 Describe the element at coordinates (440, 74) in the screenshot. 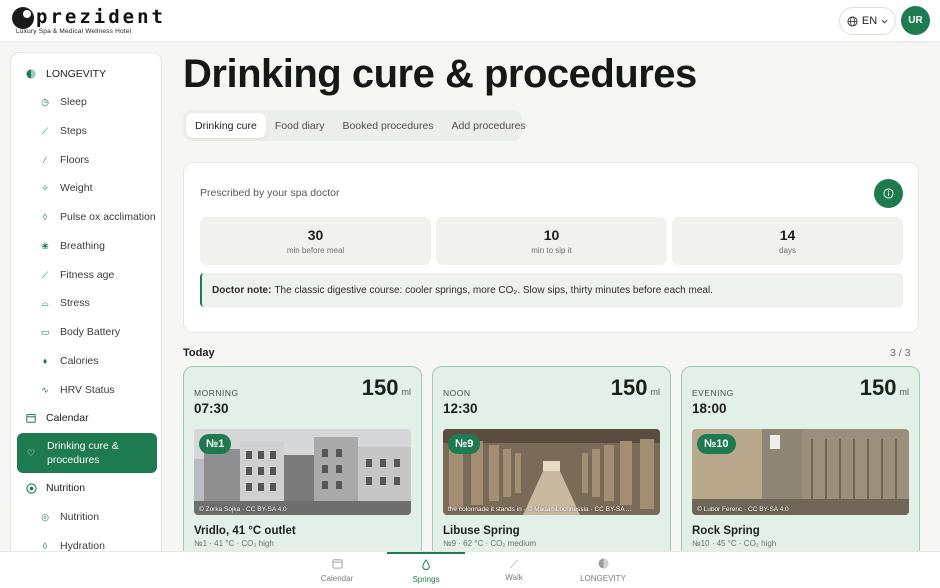

I see `page-title: Drinking cure & procedures` at that location.